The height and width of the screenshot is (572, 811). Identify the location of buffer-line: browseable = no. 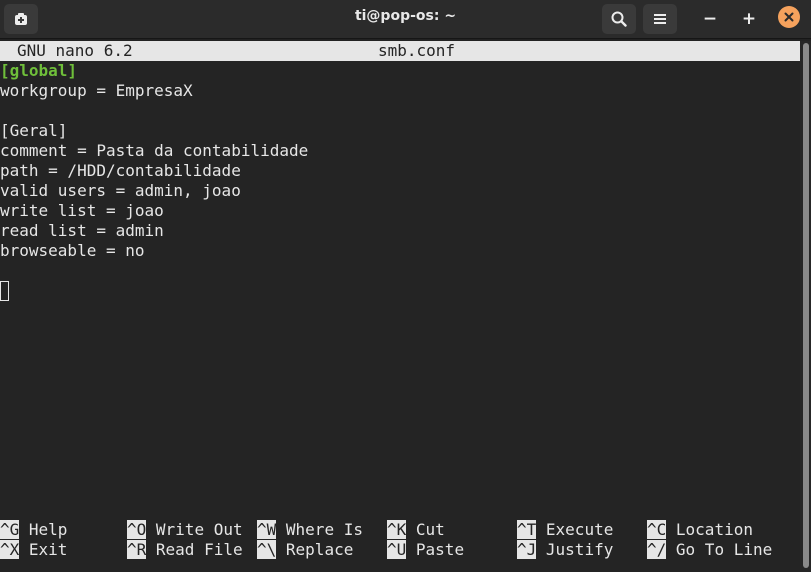
(72, 250).